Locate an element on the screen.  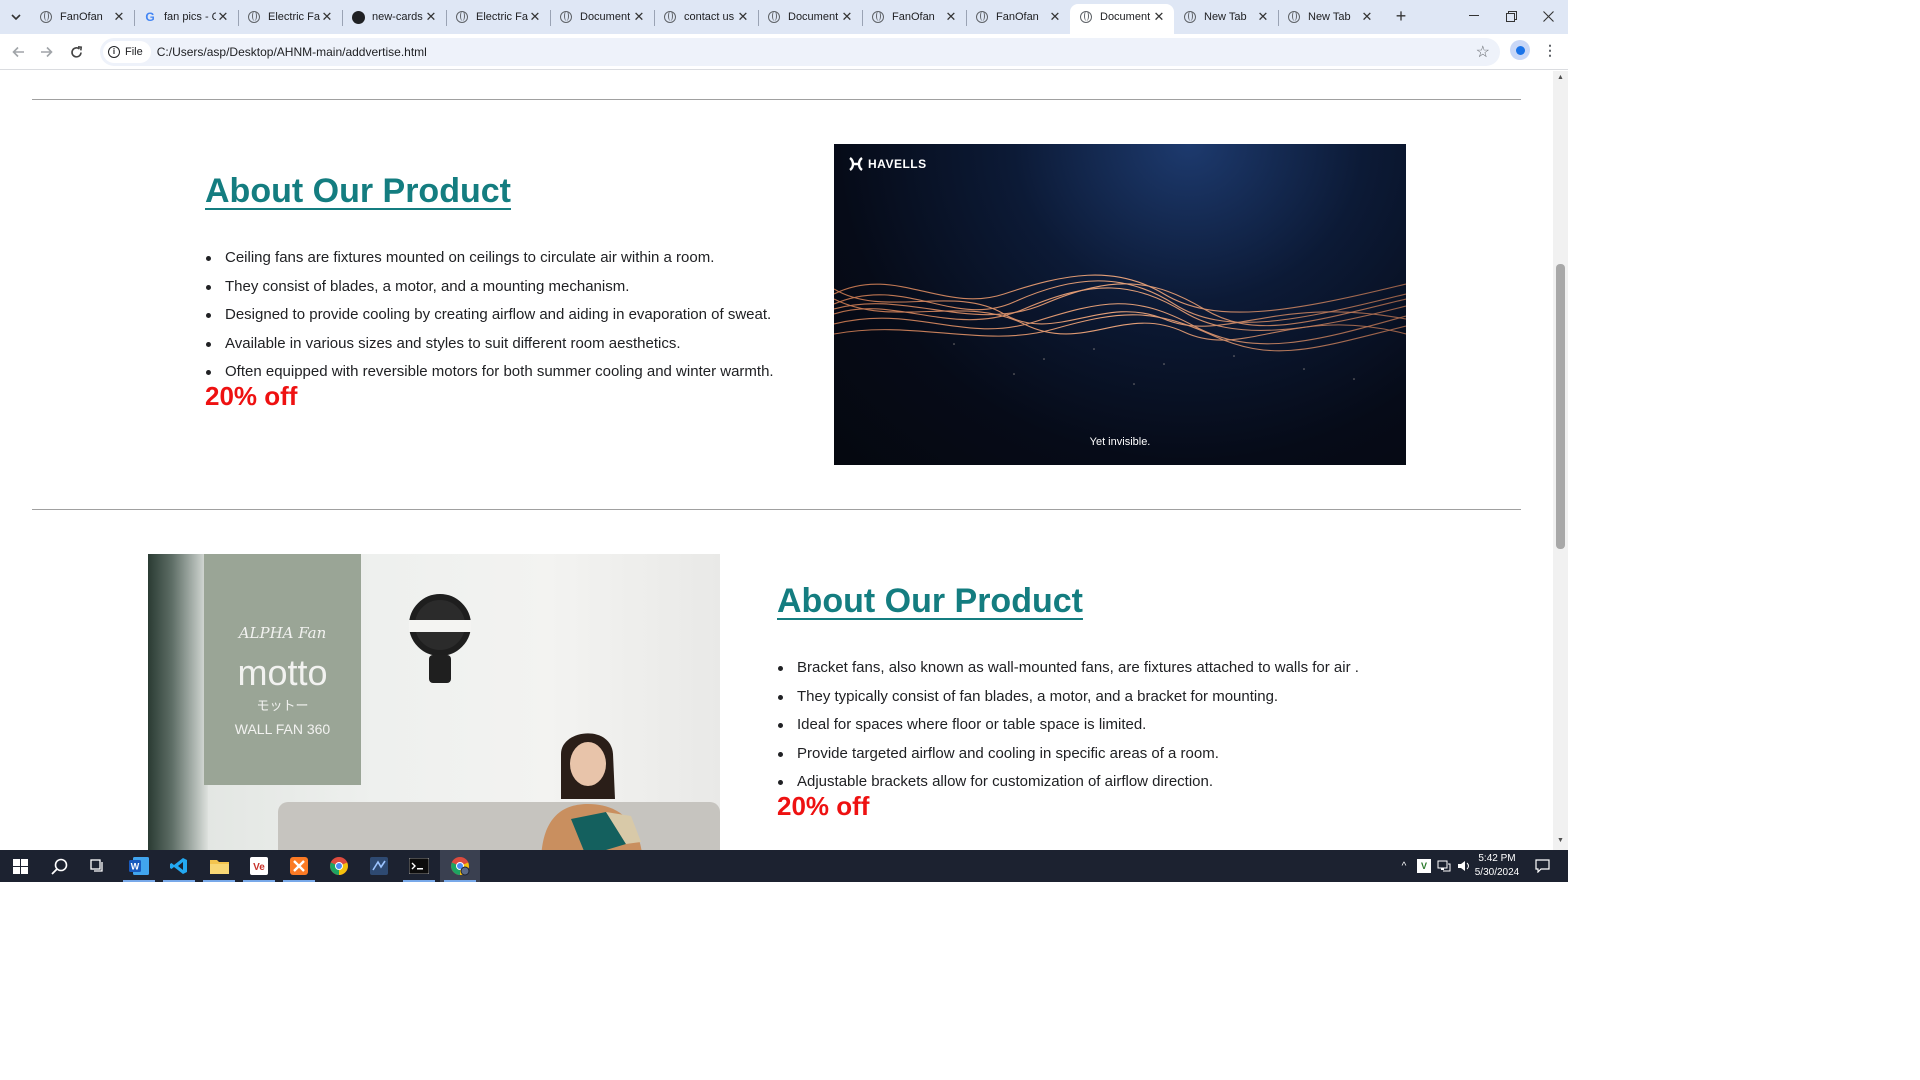
tab-title: New Tab is located at coordinates (1329, 17).